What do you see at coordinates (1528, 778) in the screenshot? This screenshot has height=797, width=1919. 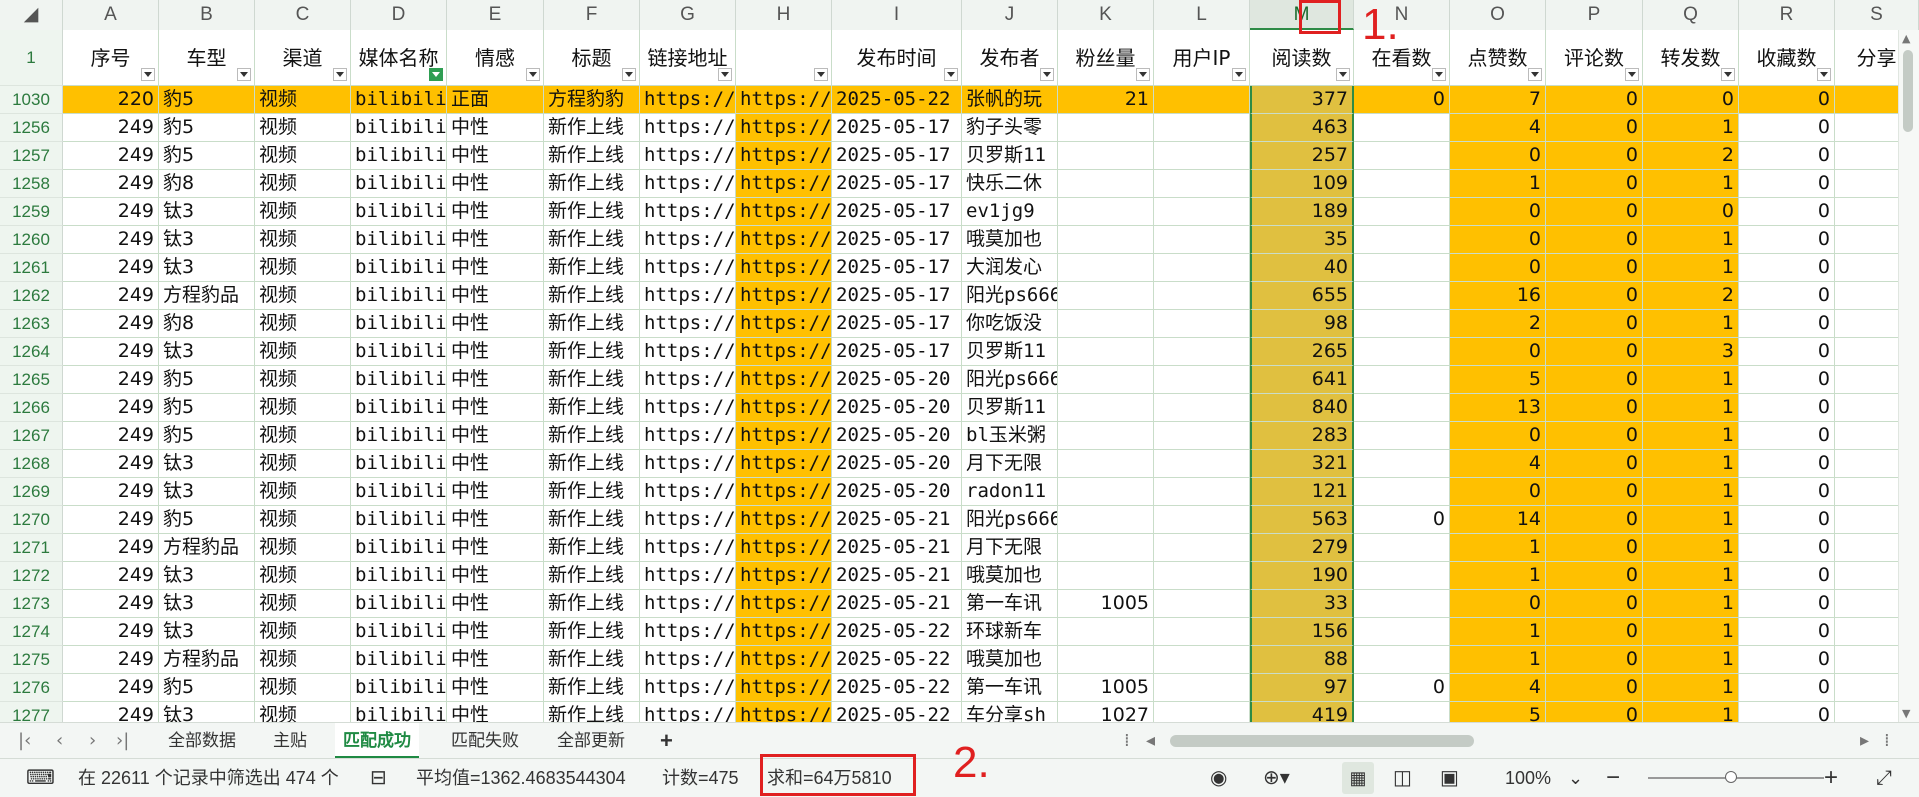 I see `zoom-level: 100%` at bounding box center [1528, 778].